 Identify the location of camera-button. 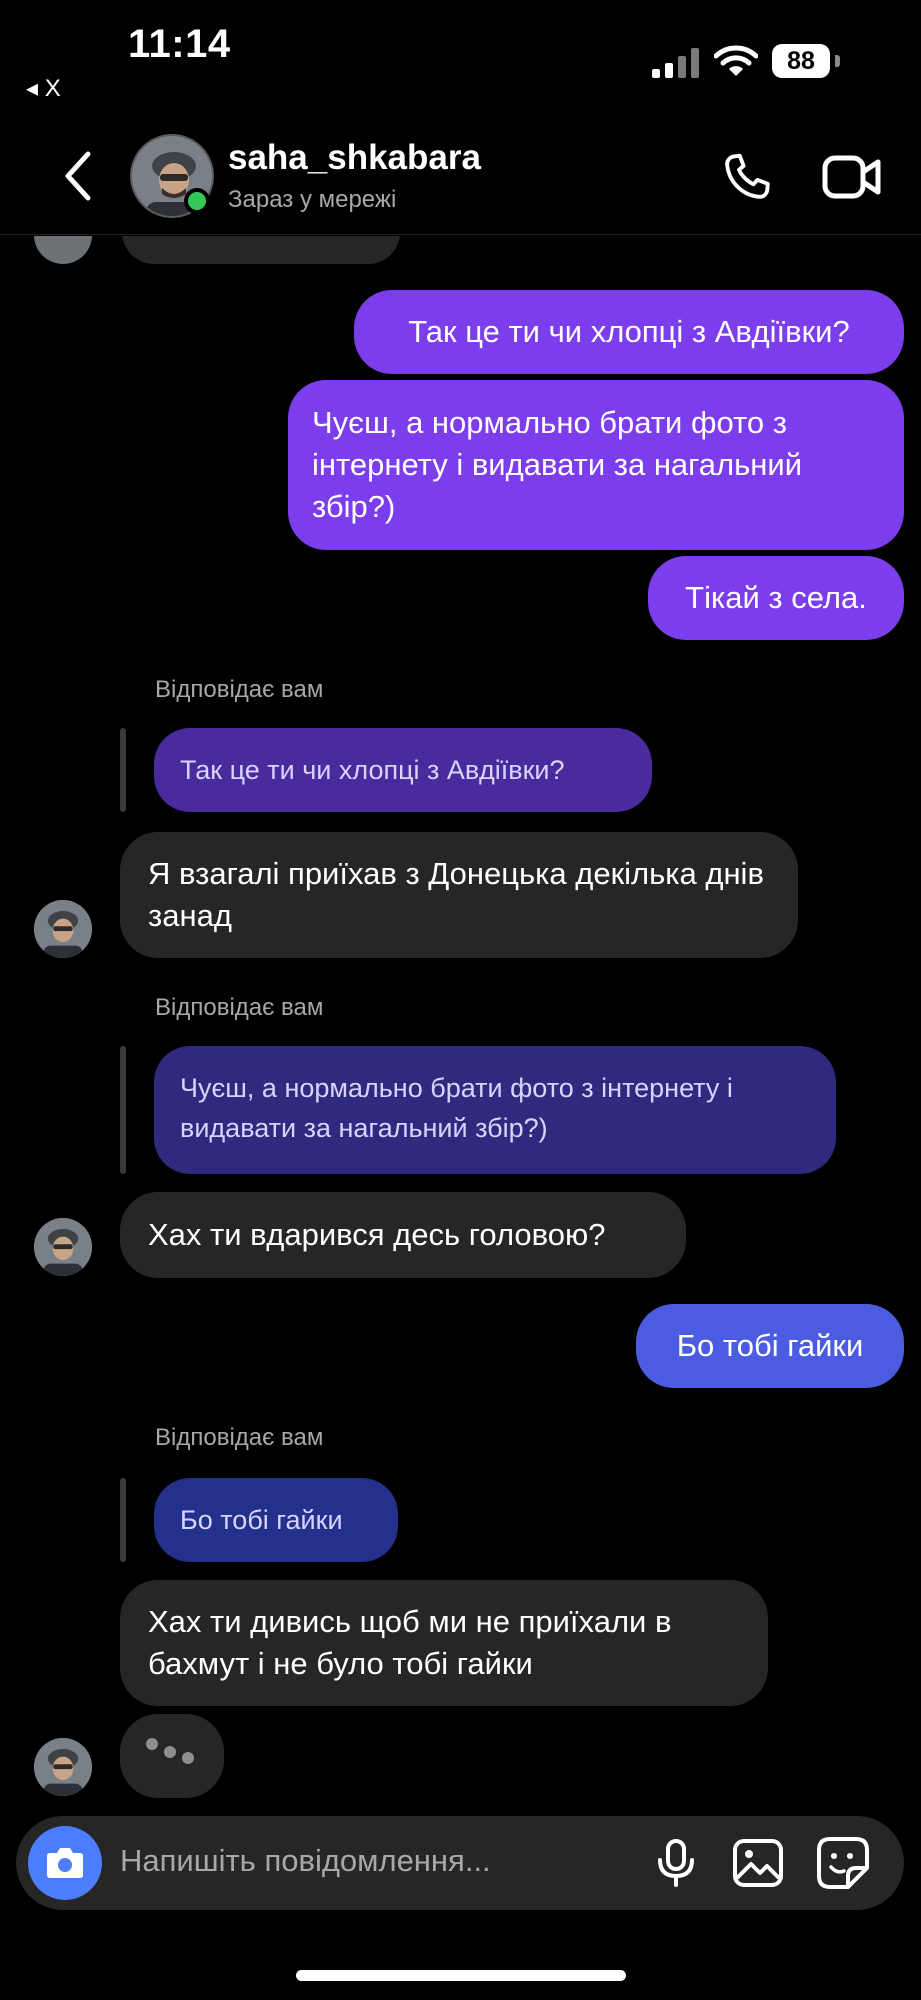
(65, 1863).